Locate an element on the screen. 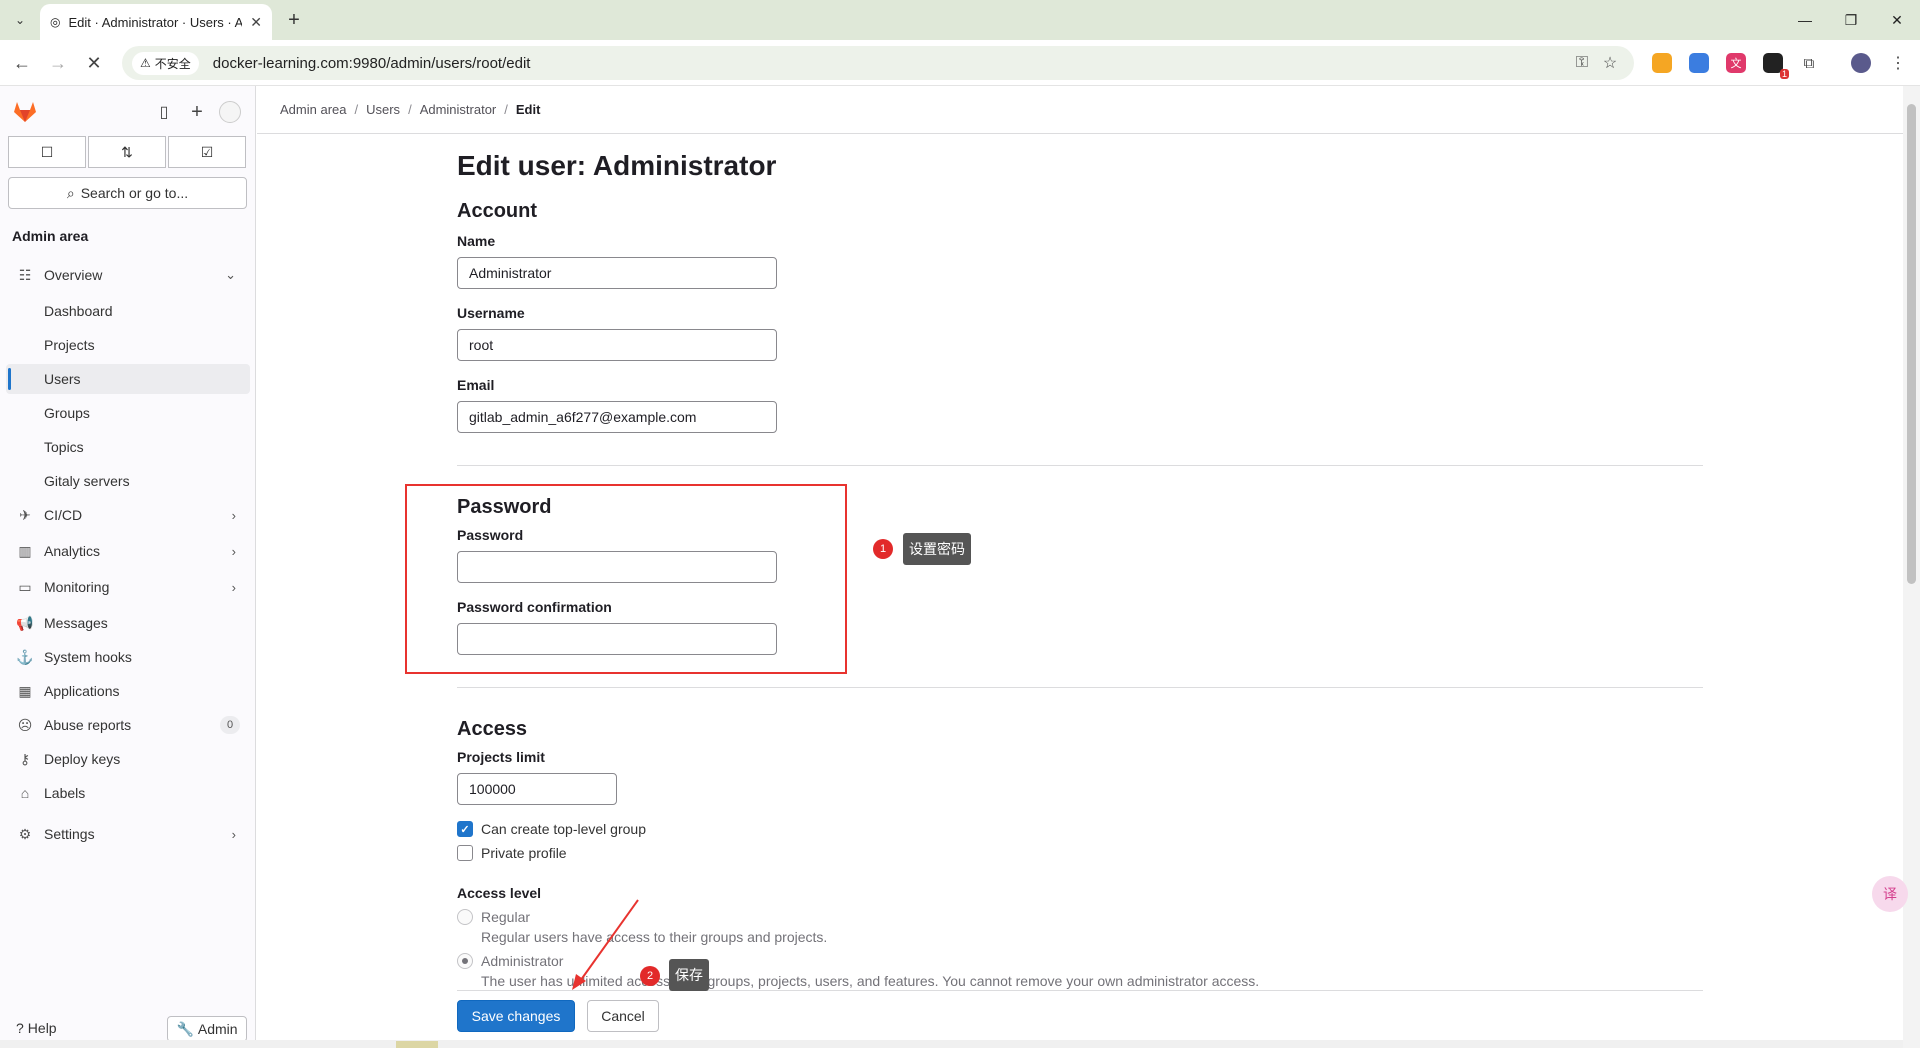 This screenshot has height=1048, width=1920. user-avatar is located at coordinates (230, 112).